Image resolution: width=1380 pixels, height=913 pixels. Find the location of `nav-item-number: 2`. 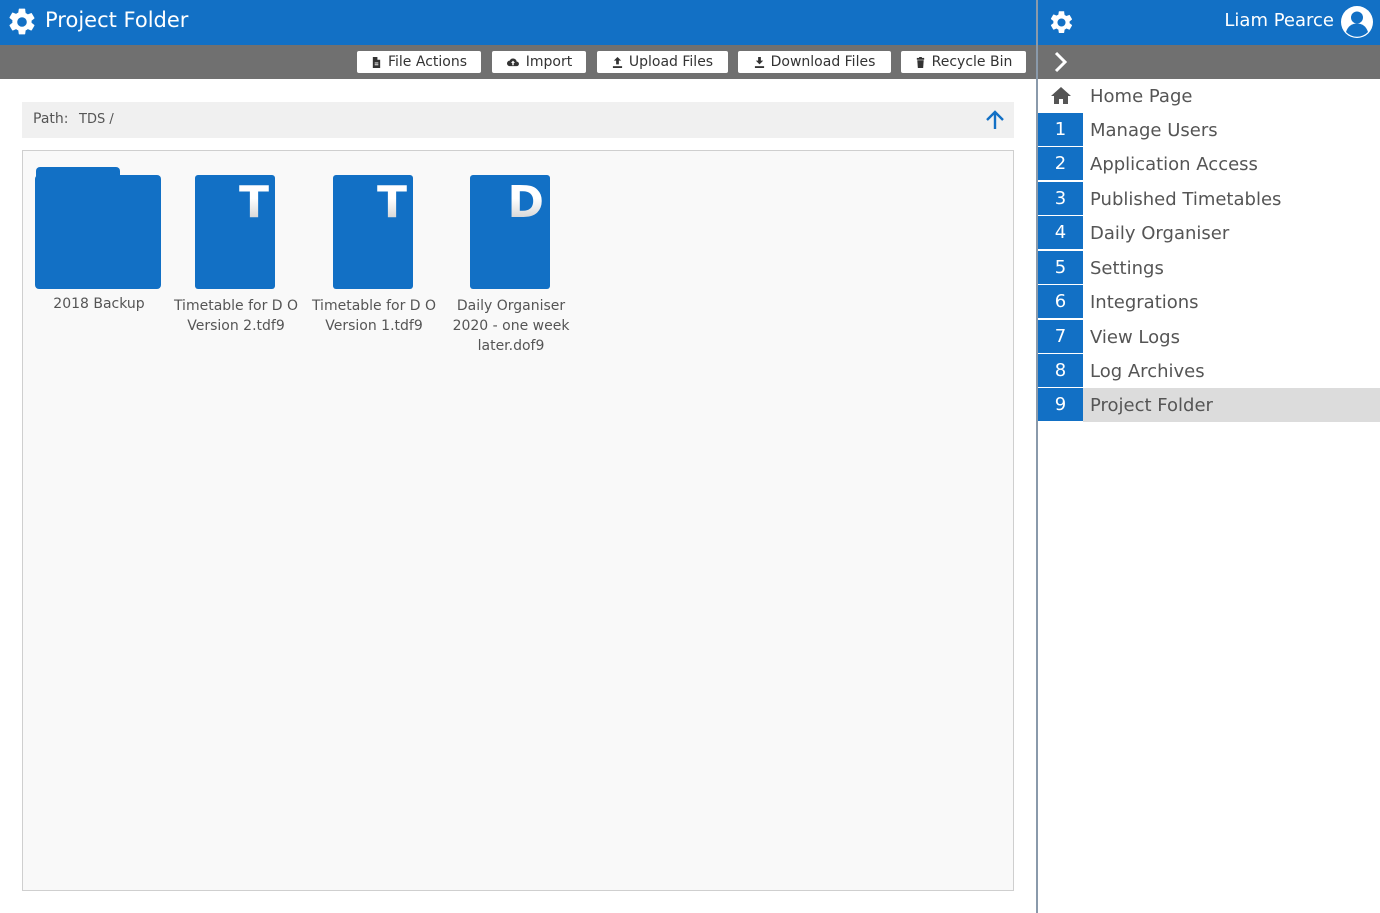

nav-item-number: 2 is located at coordinates (1060, 164).